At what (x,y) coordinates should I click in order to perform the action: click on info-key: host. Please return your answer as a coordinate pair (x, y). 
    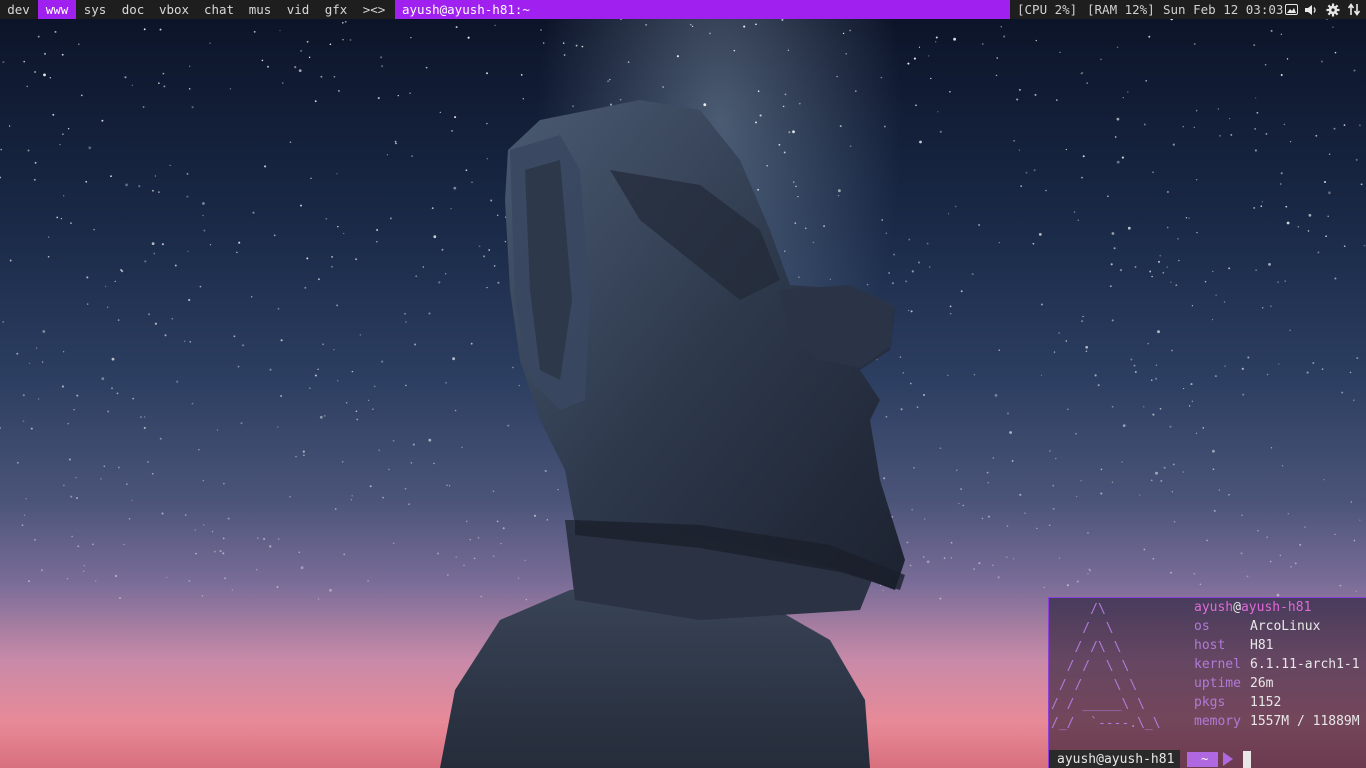
    Looking at the image, I should click on (1210, 645).